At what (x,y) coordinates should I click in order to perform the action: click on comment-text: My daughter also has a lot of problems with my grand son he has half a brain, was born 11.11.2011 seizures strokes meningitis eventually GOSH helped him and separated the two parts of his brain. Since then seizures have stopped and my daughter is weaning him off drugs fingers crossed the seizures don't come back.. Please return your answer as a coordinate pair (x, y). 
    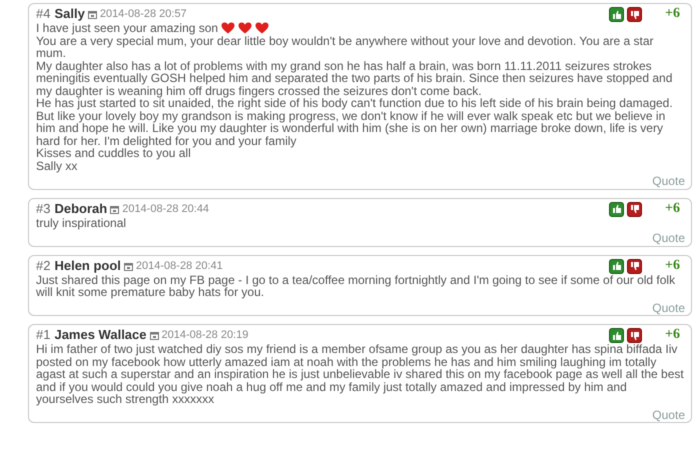
    Looking at the image, I should click on (355, 78).